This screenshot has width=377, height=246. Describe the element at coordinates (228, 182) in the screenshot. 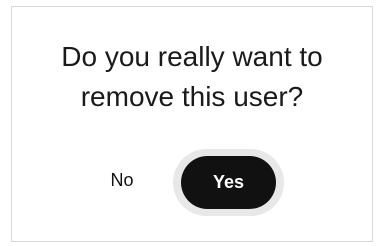

I see `yes-button: Yes` at that location.